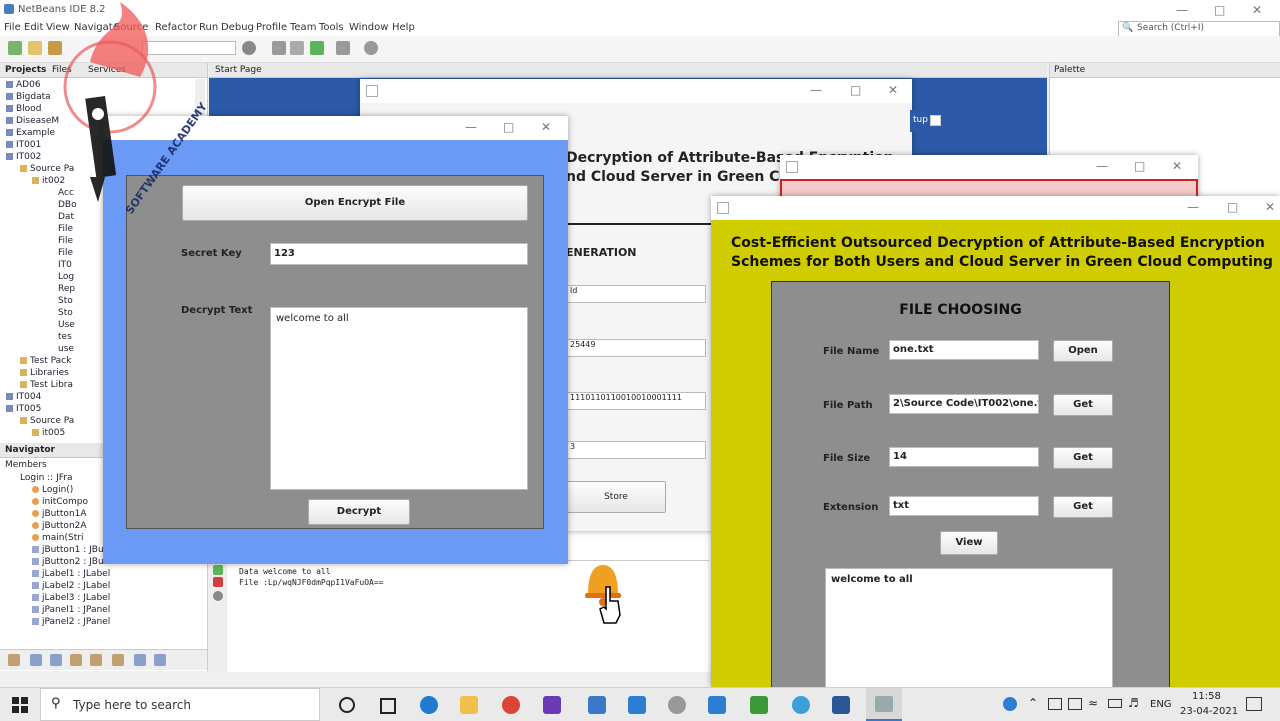 The image size is (1280, 721). Describe the element at coordinates (23, 397) in the screenshot. I see `tree-item: IT004` at that location.